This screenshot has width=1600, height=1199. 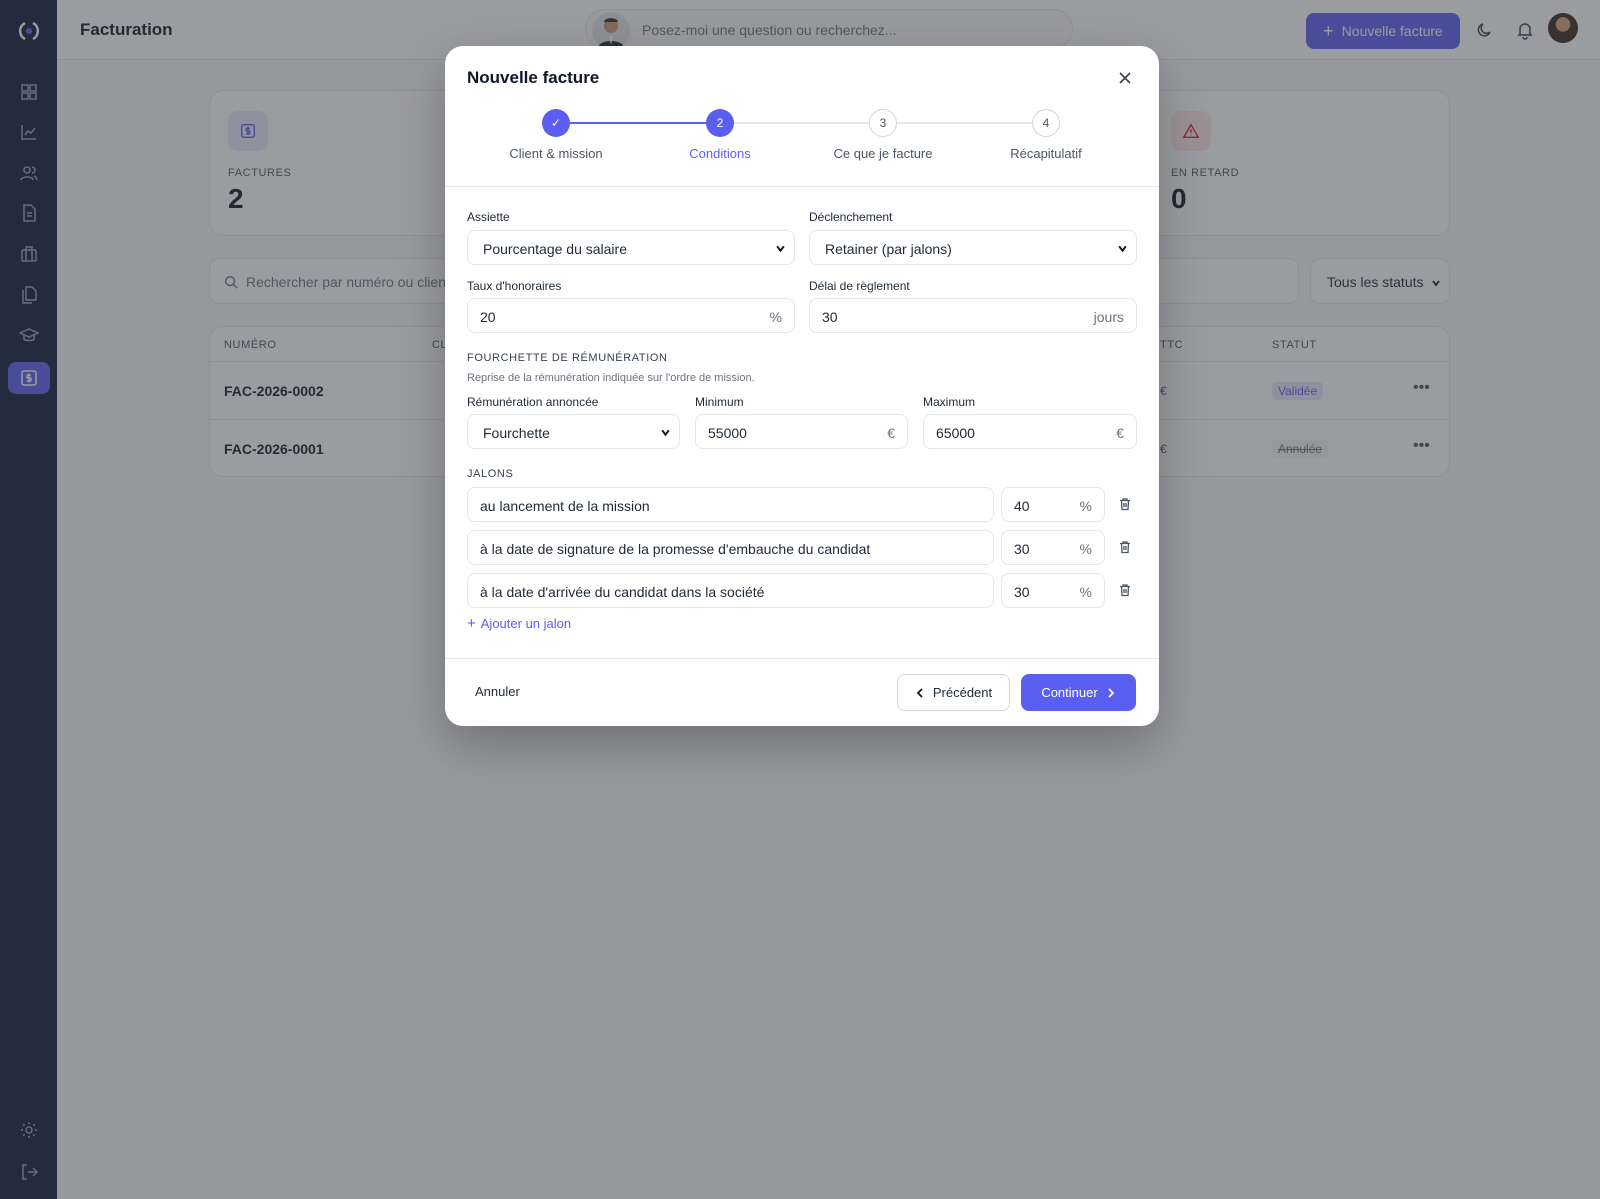 I want to click on continue-button: Continuer, so click(x=1078, y=692).